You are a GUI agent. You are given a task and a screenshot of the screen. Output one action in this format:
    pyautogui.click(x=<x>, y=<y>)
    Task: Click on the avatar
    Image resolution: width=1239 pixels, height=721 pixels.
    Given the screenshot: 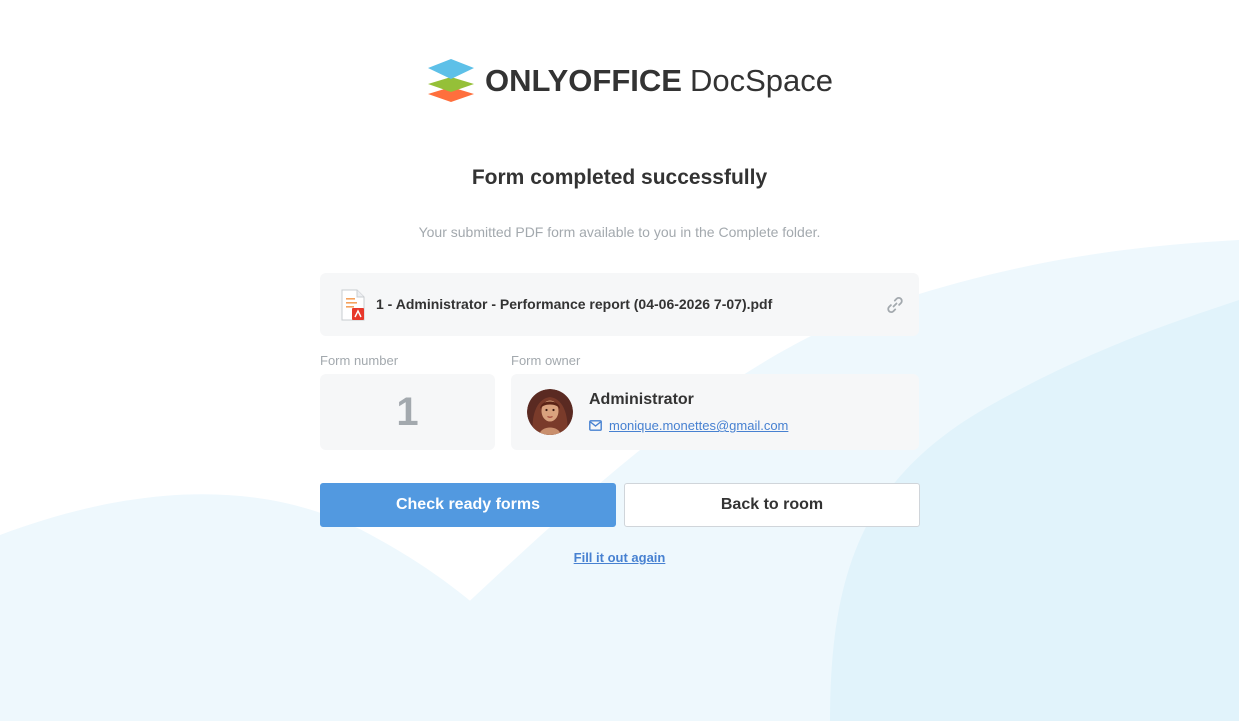 What is the action you would take?
    pyautogui.click(x=550, y=412)
    